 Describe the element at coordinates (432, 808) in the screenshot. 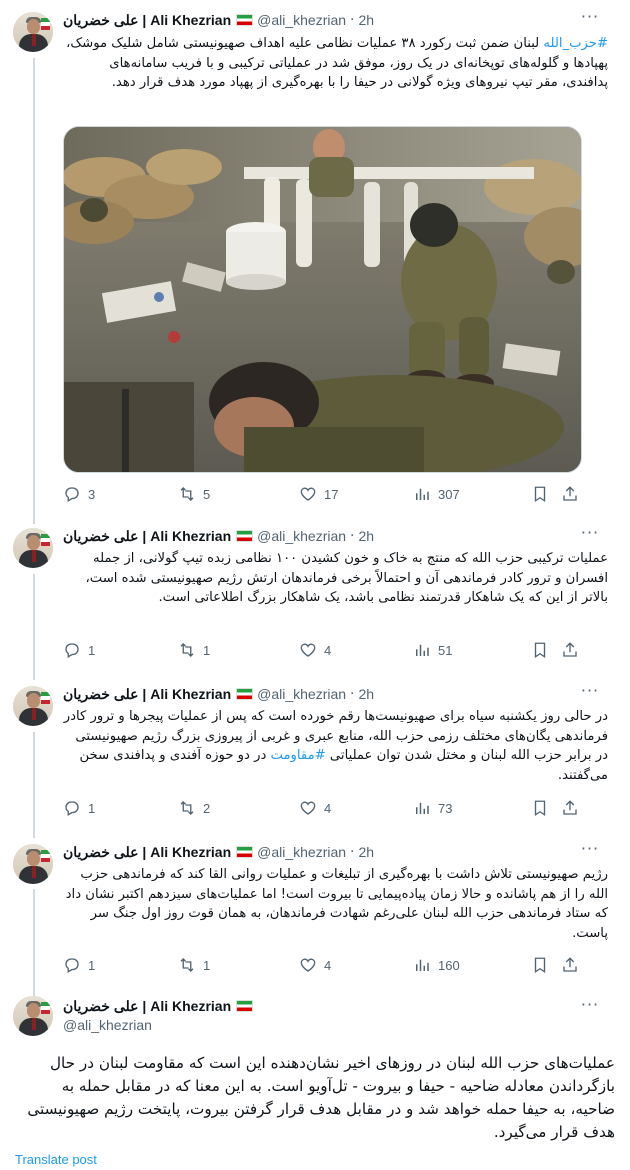

I see `views-button: 73` at that location.